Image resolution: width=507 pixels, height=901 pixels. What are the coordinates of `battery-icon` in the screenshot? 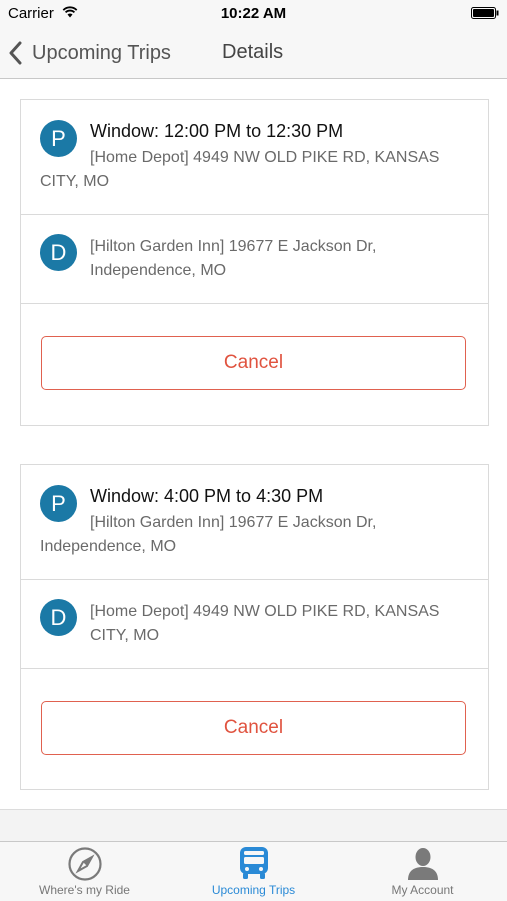 It's located at (485, 13).